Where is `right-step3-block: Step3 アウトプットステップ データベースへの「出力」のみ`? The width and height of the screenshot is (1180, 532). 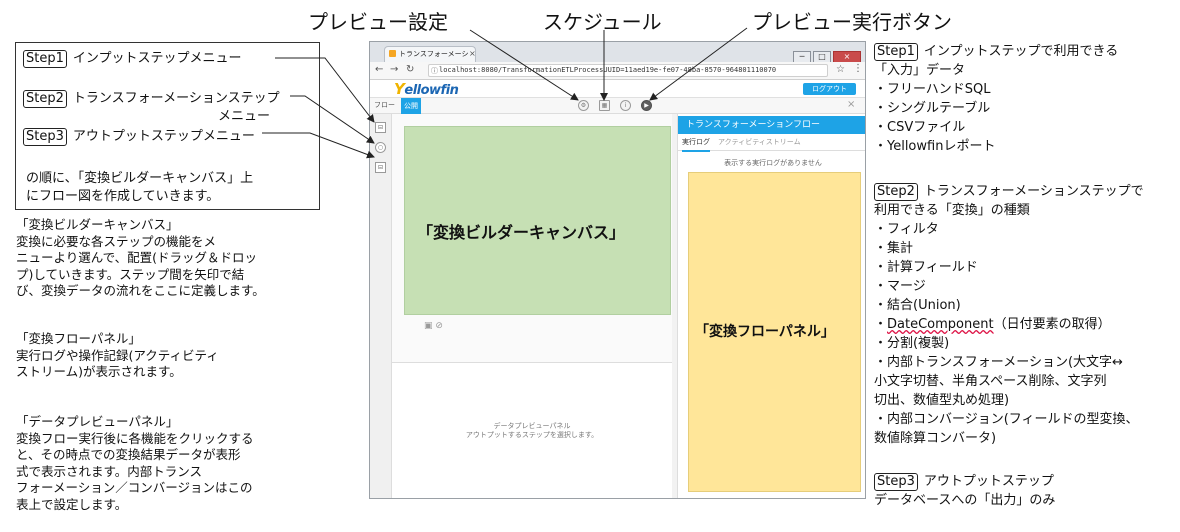
right-step3-block: Step3 アウトプットステップ データベースへの「出力」のみ is located at coordinates (964, 491).